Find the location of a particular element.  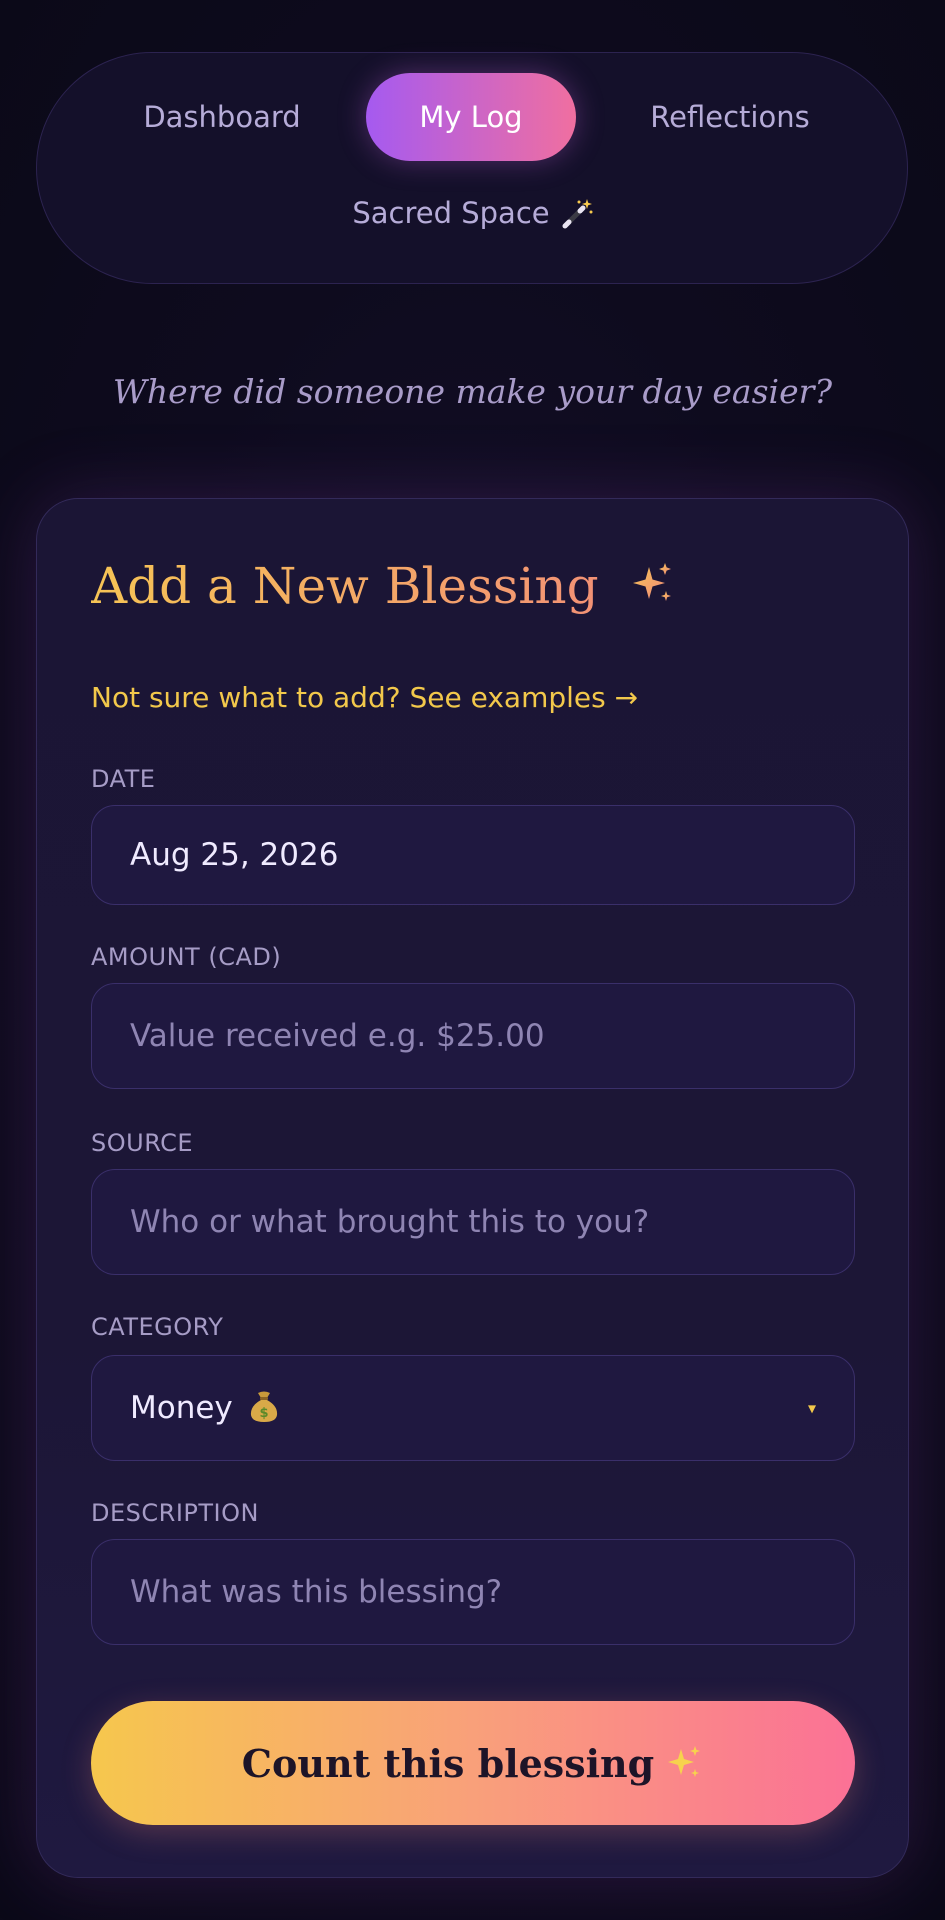

tab-reflections: Reflections is located at coordinates (730, 117).